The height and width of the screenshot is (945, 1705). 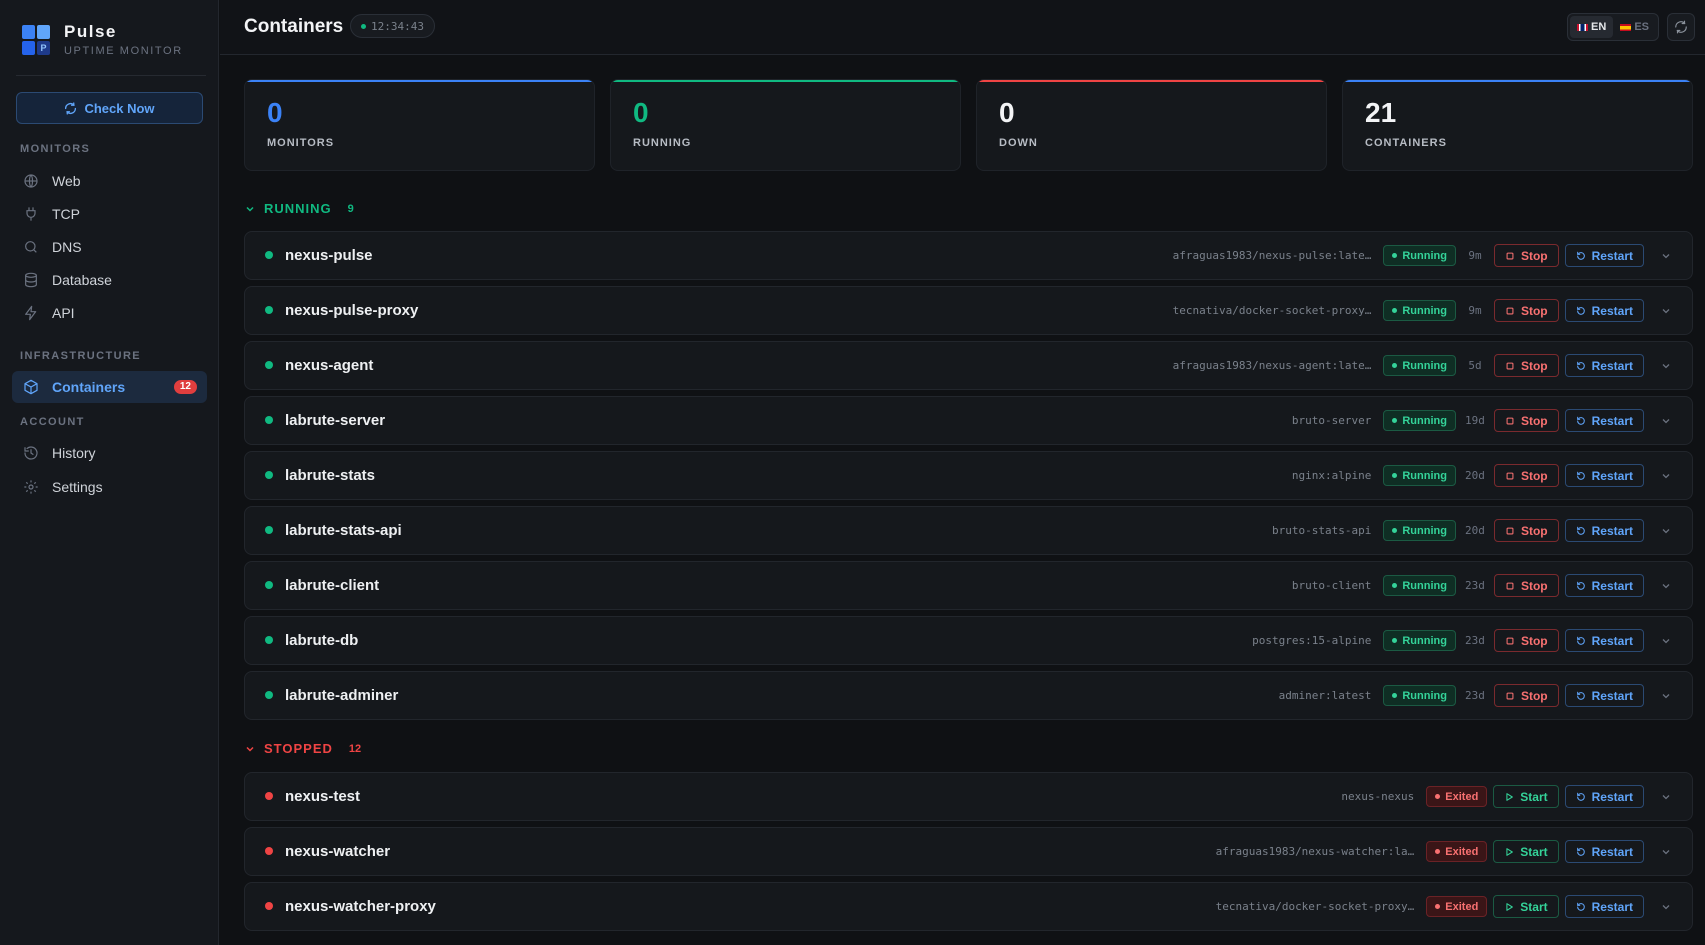 What do you see at coordinates (109, 280) in the screenshot?
I see `sidebar-item-database: Database` at bounding box center [109, 280].